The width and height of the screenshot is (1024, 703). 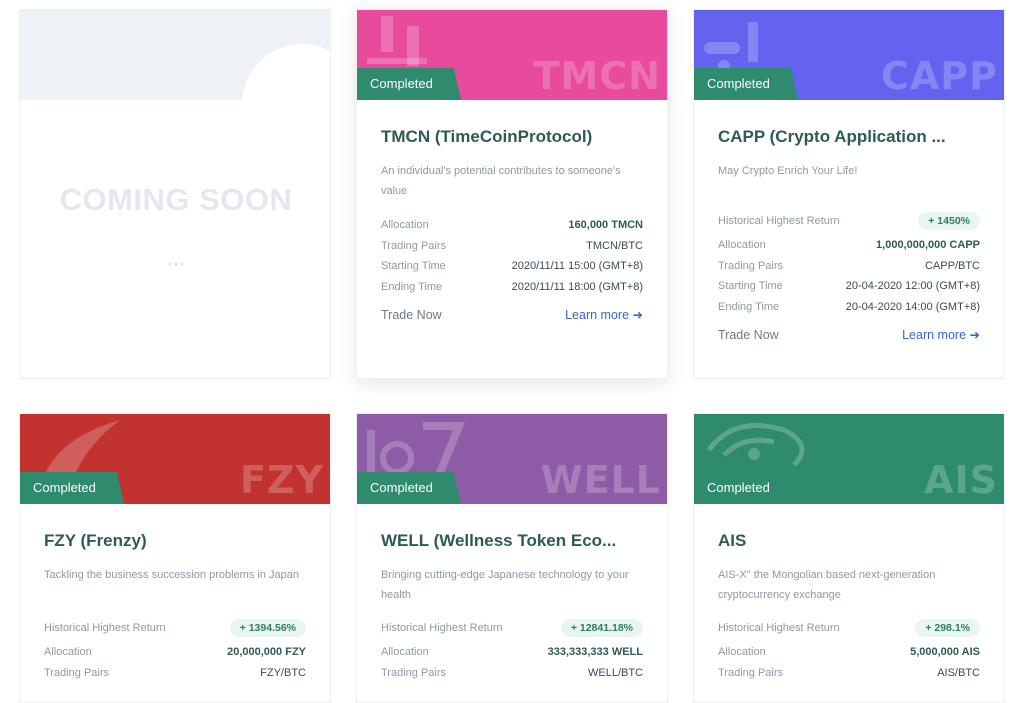 I want to click on ending-time-row: Ending Time 2020/11/11 18:00 (GMT+8), so click(x=512, y=287).